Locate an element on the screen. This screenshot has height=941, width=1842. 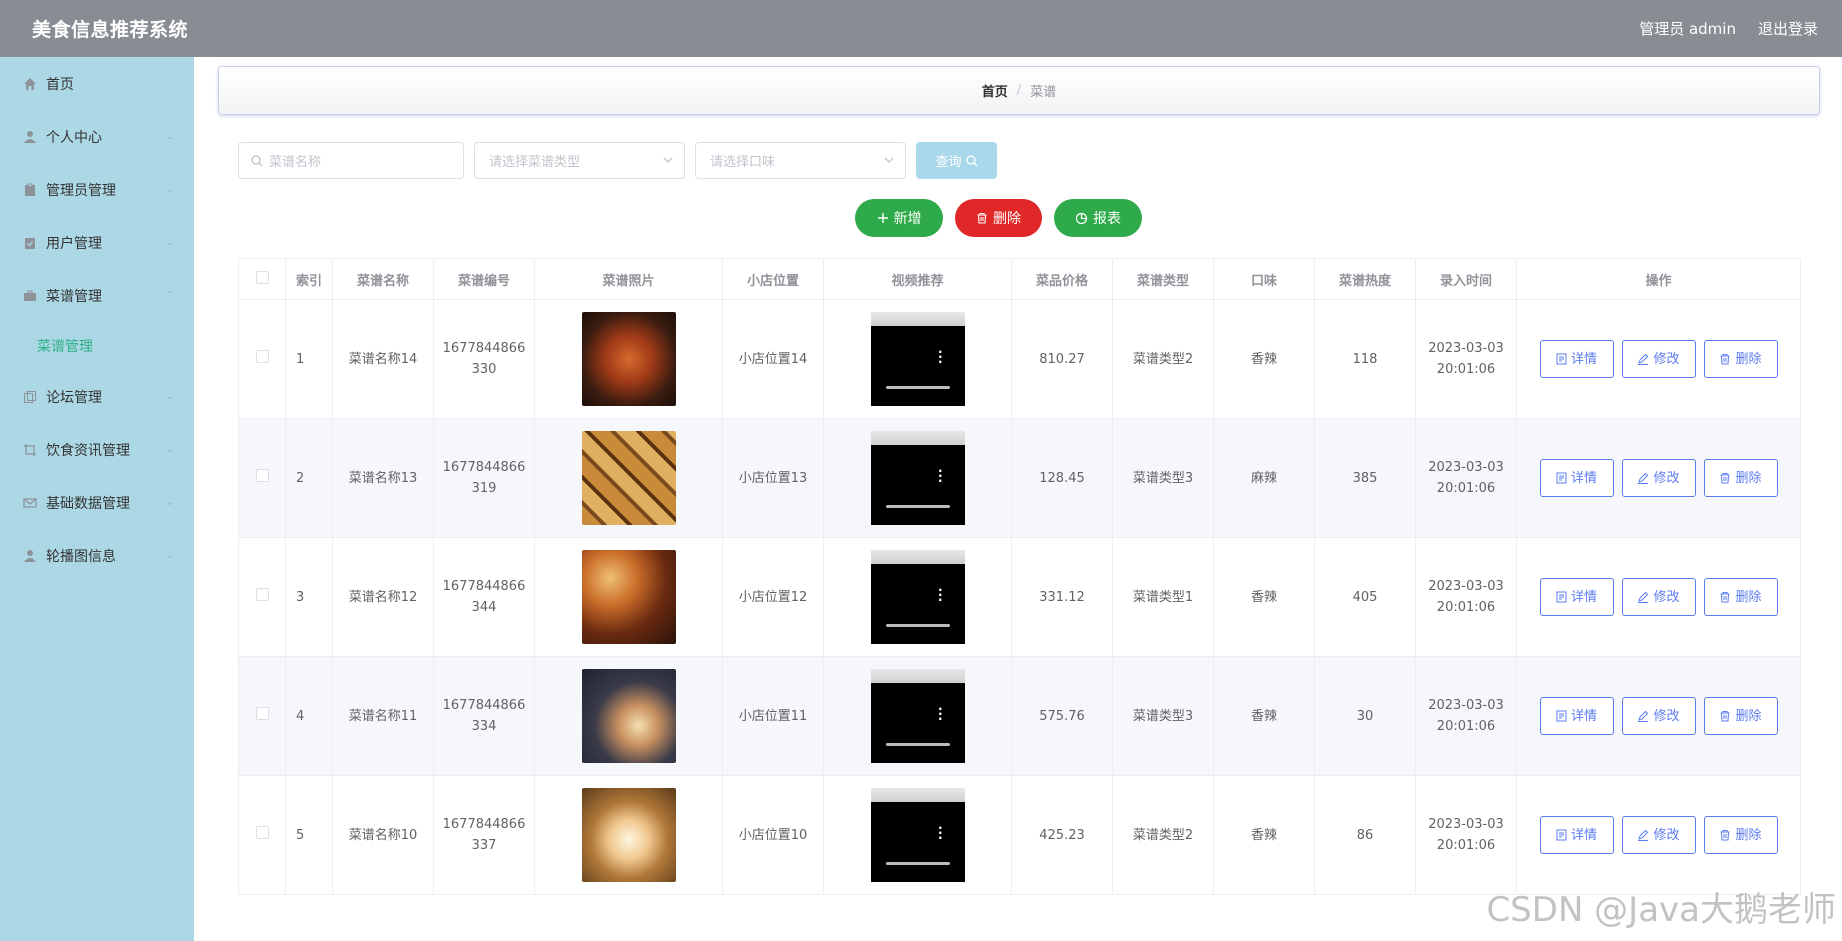
heat-cell: 405 is located at coordinates (1365, 597).